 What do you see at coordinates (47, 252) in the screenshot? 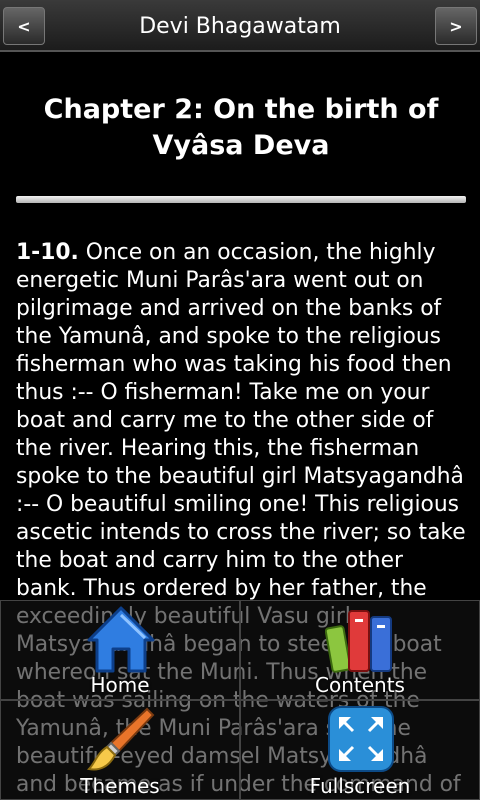
I see `verse-number: 1-10.` at bounding box center [47, 252].